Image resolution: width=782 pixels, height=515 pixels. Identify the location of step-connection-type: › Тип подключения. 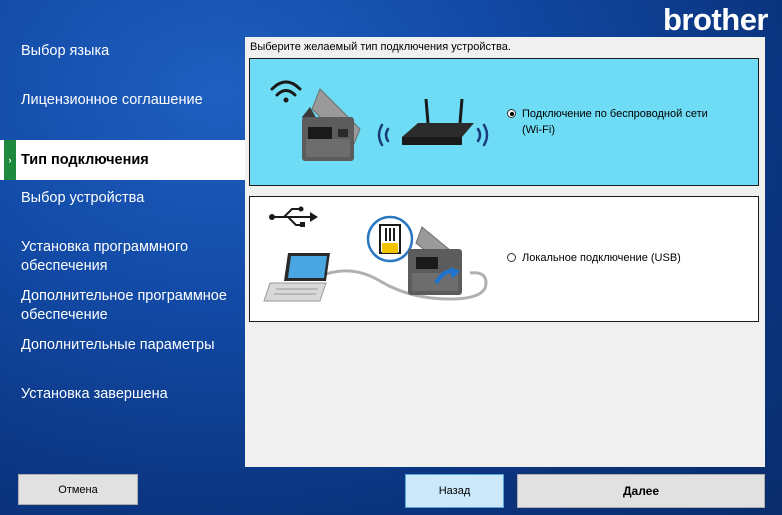
(122, 160).